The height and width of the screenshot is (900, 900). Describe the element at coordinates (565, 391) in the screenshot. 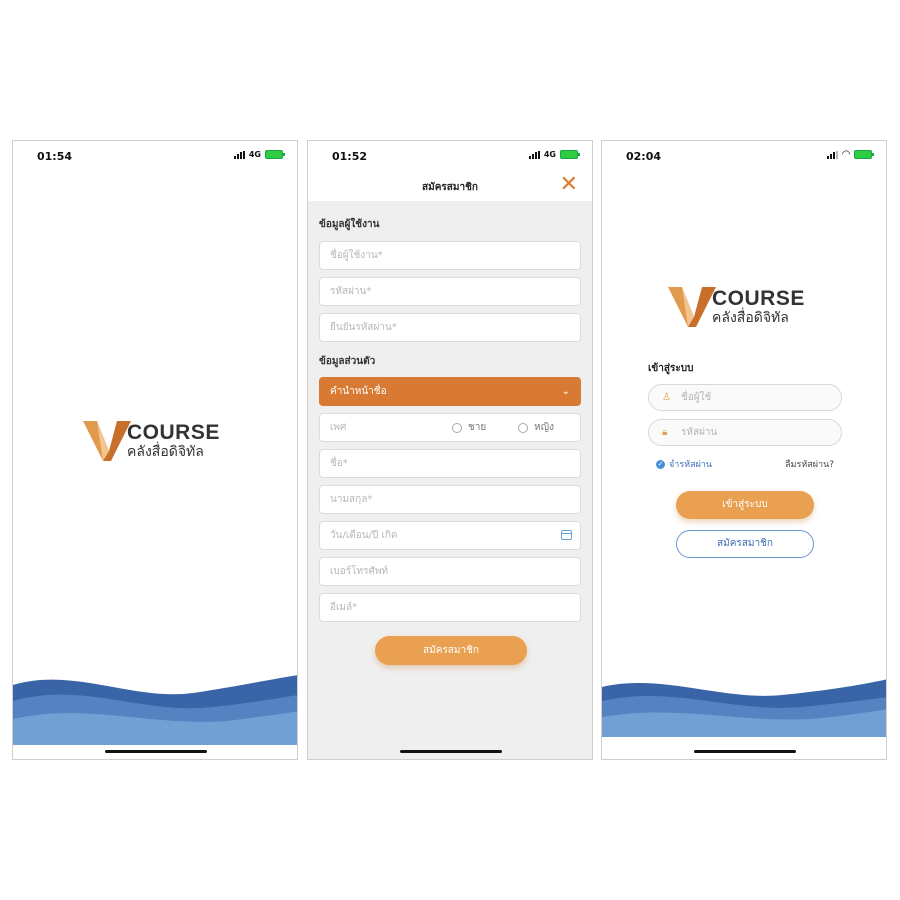

I see `chevron-down-icon: ⌄` at that location.